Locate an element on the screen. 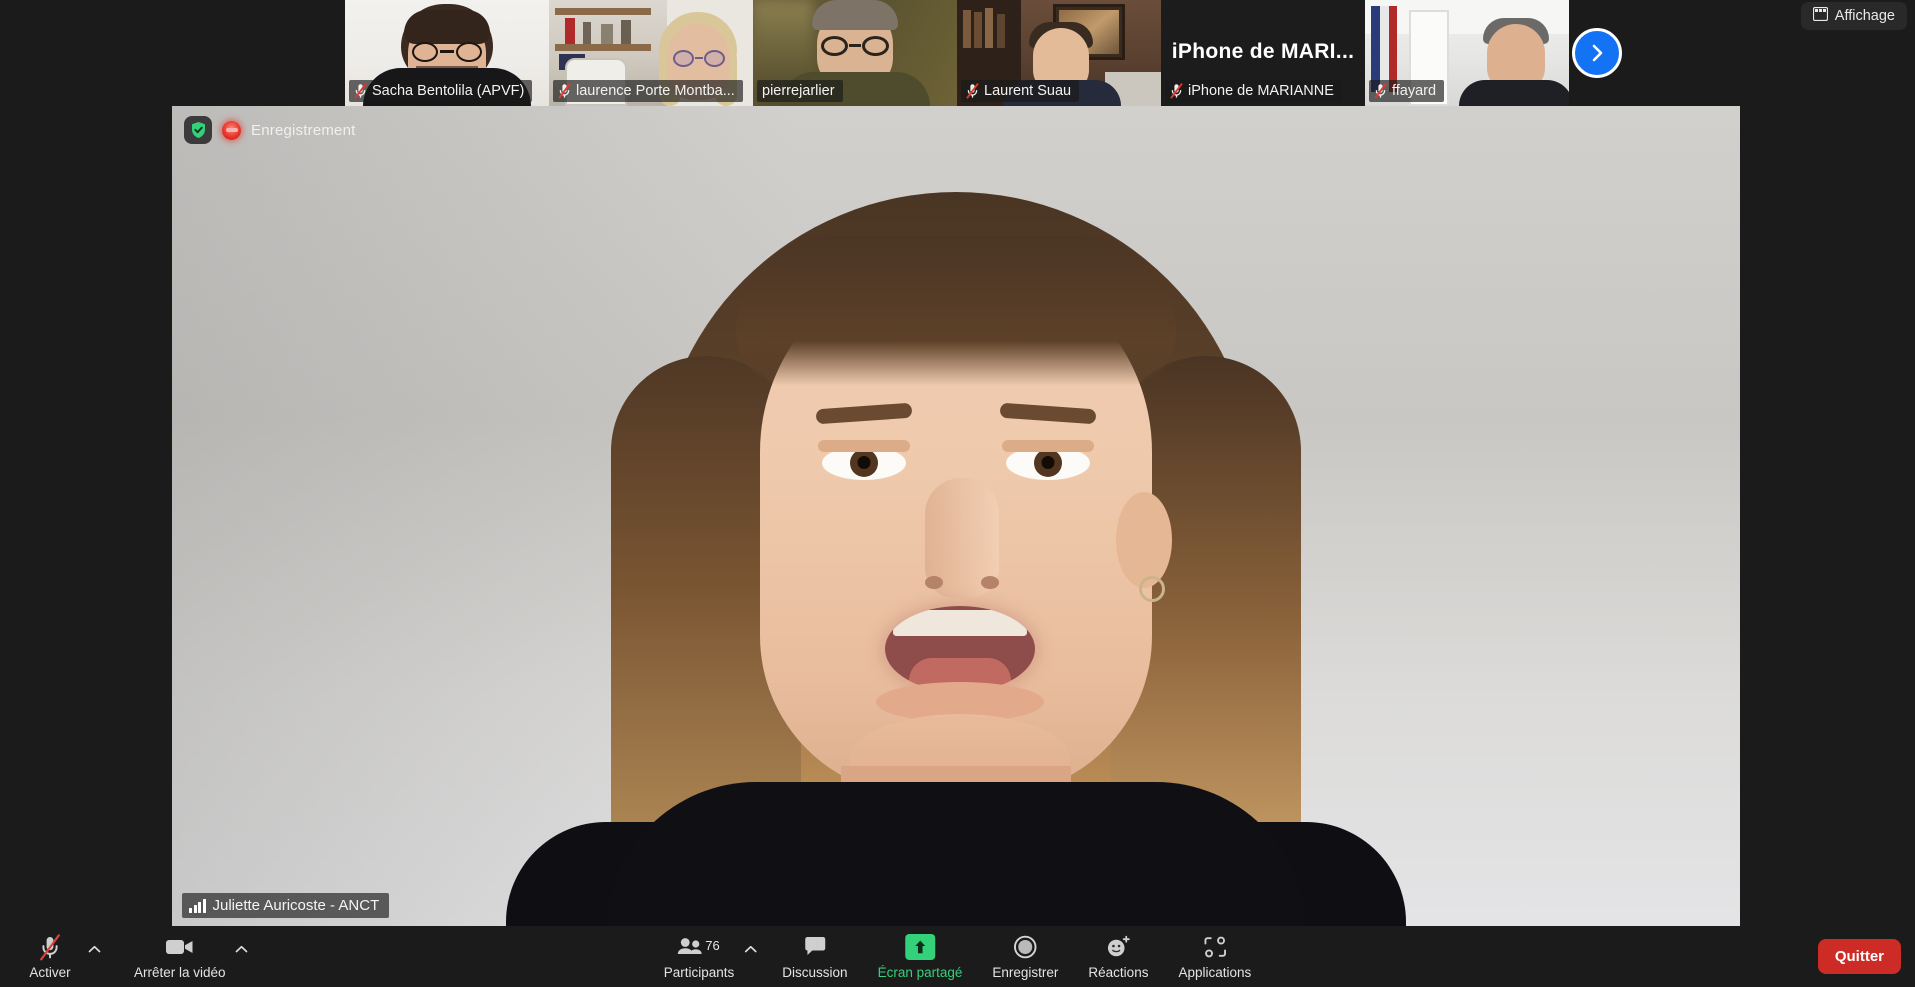 The width and height of the screenshot is (1915, 987). thumbnail-tile: pierrejarlier is located at coordinates (855, 53).